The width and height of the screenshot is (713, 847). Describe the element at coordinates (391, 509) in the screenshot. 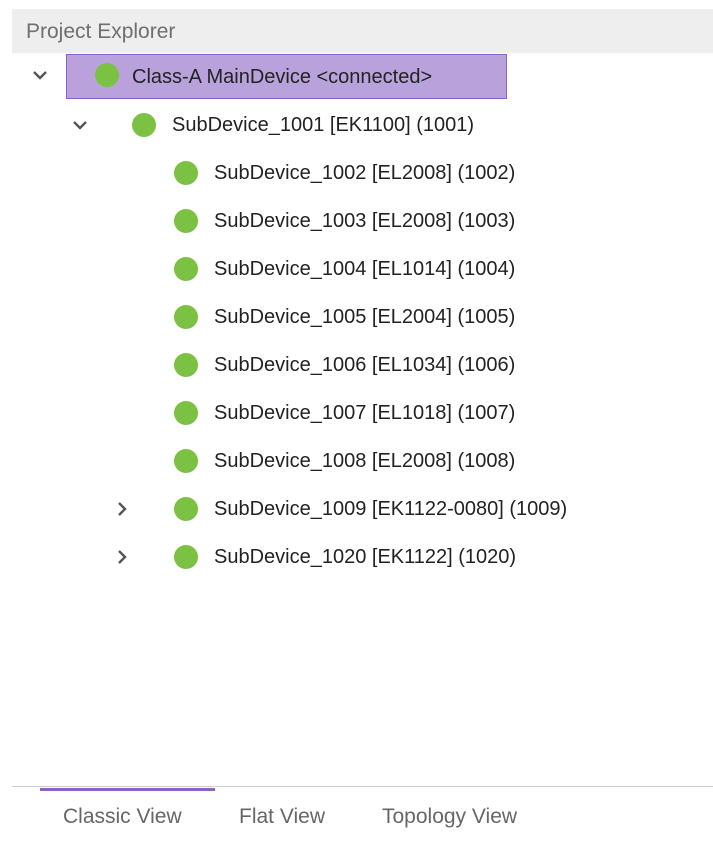

I see `tree-node-label: SubDevice_1009 [EK1122-0080] (1009)` at that location.